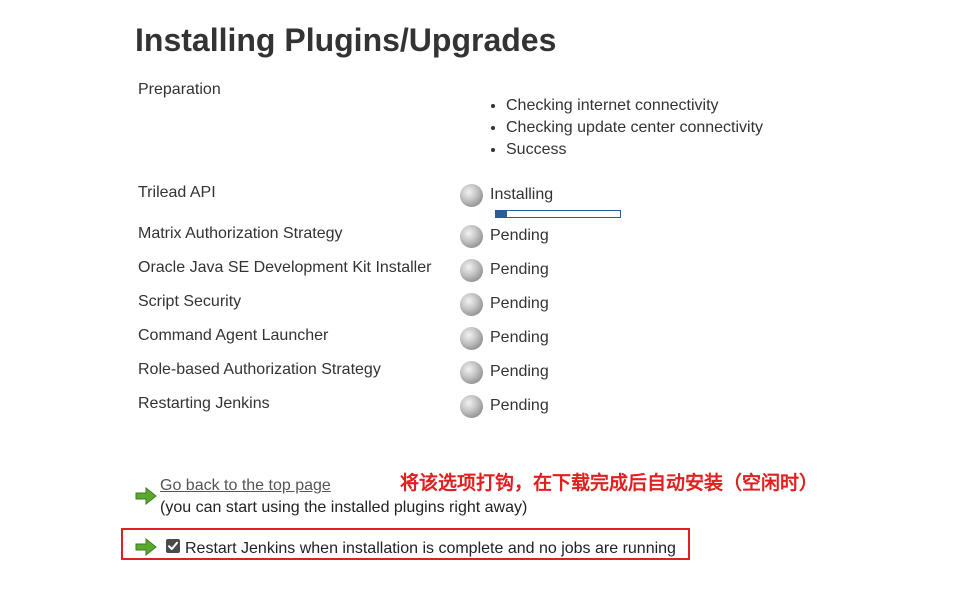 The height and width of the screenshot is (592, 966). What do you see at coordinates (634, 150) in the screenshot?
I see `preparation-step: Success` at bounding box center [634, 150].